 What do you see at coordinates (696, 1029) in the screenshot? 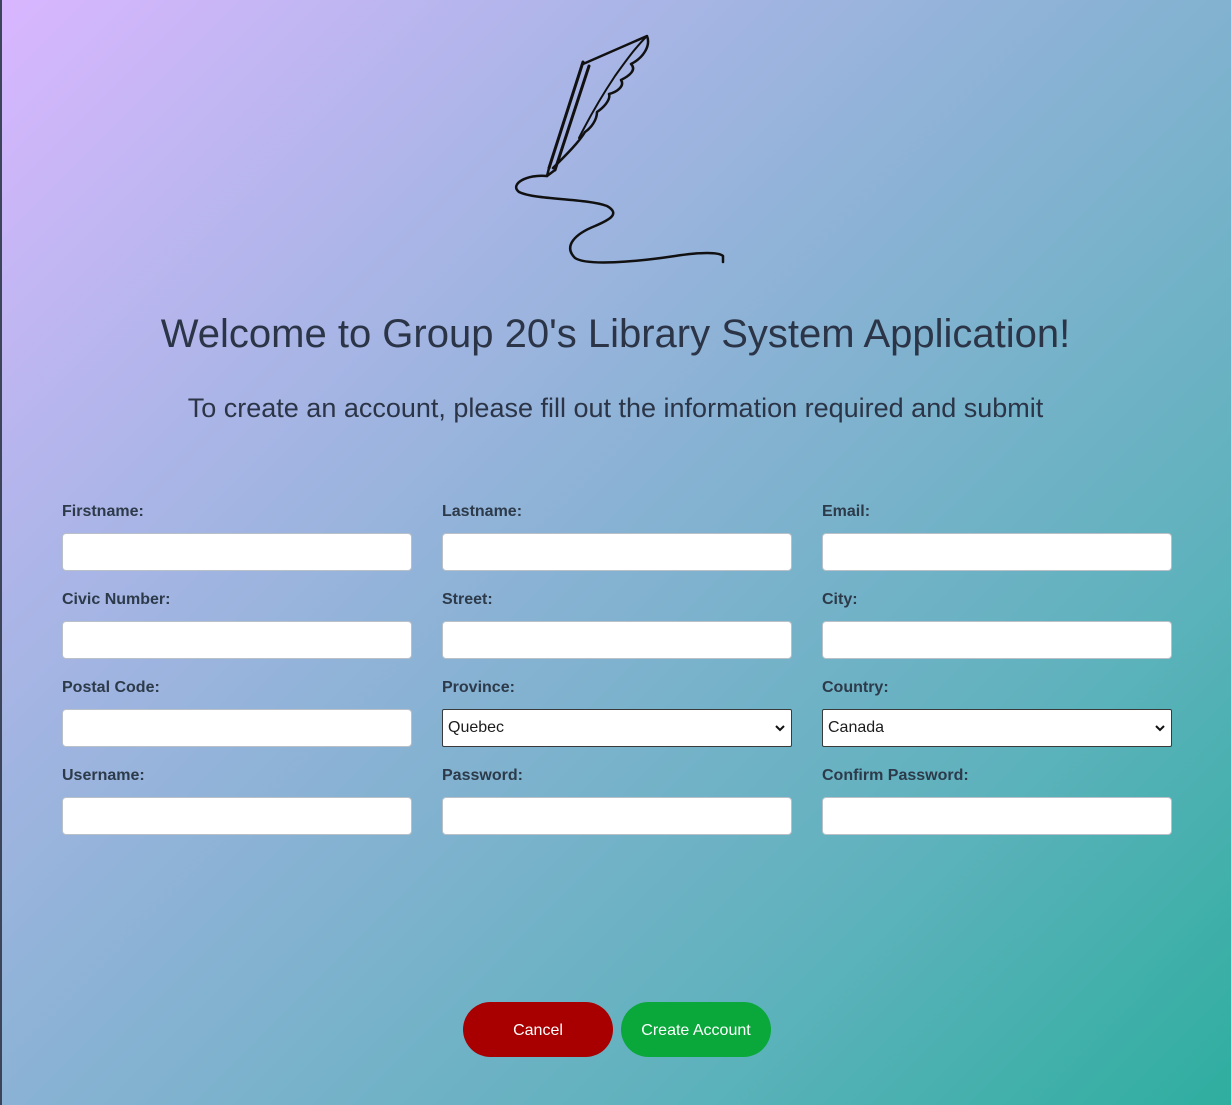
I see `create-account-button: Create Account` at bounding box center [696, 1029].